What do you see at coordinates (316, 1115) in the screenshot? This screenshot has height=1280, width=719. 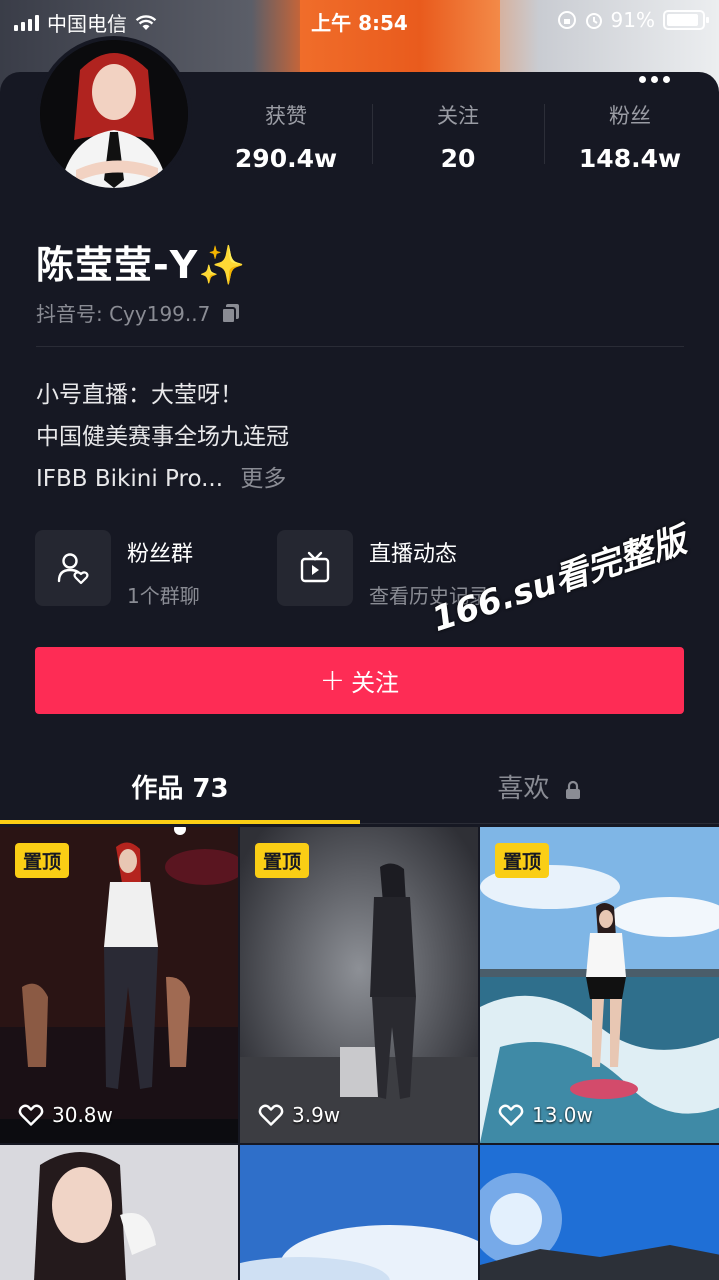 I see `like-count-label: 3.9w` at bounding box center [316, 1115].